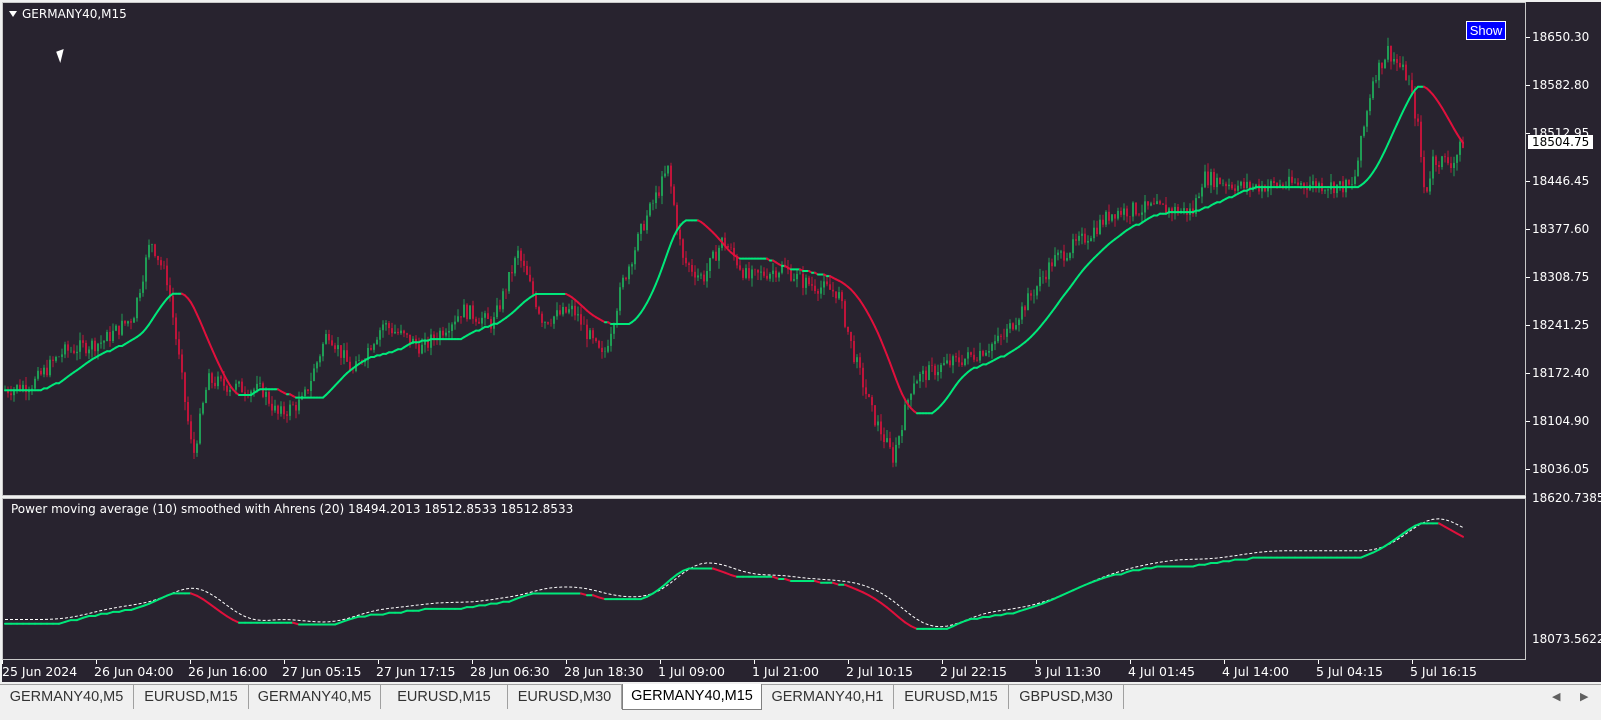 This screenshot has height=720, width=1601. I want to click on scroll-right-icon: ▶, so click(1584, 696).